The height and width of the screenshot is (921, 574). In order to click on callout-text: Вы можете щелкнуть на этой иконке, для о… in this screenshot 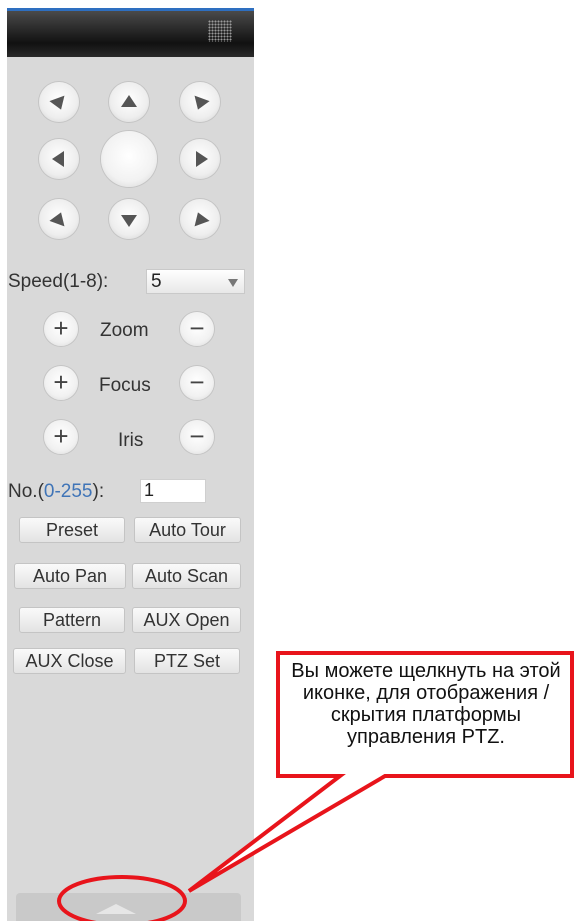, I will do `click(426, 704)`.